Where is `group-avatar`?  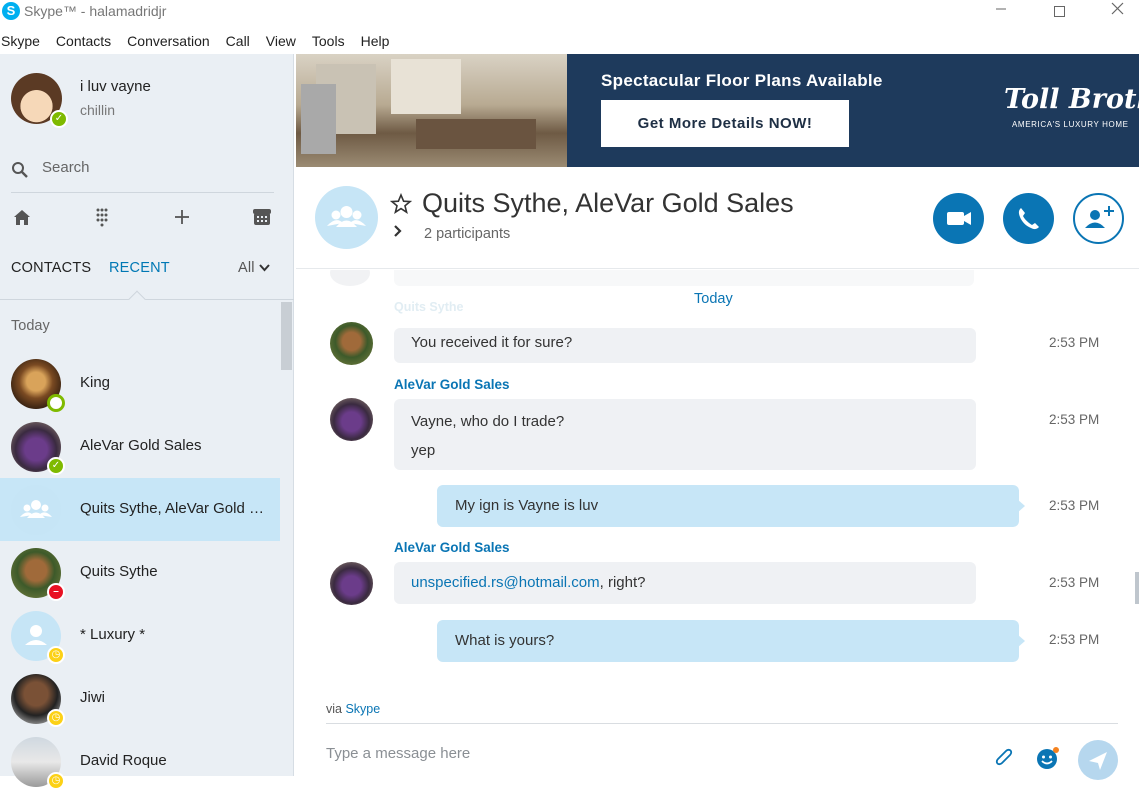 group-avatar is located at coordinates (346, 217).